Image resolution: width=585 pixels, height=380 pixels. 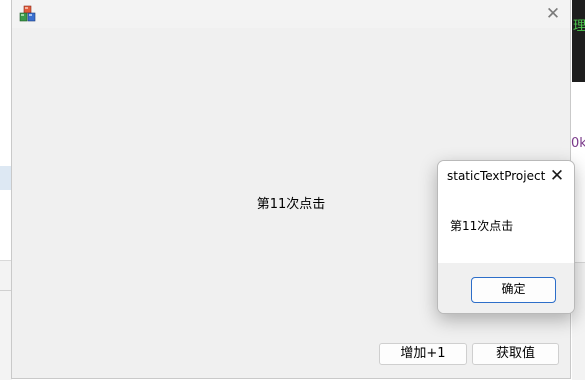 I want to click on message-box-footer: 确定, so click(x=506, y=288).